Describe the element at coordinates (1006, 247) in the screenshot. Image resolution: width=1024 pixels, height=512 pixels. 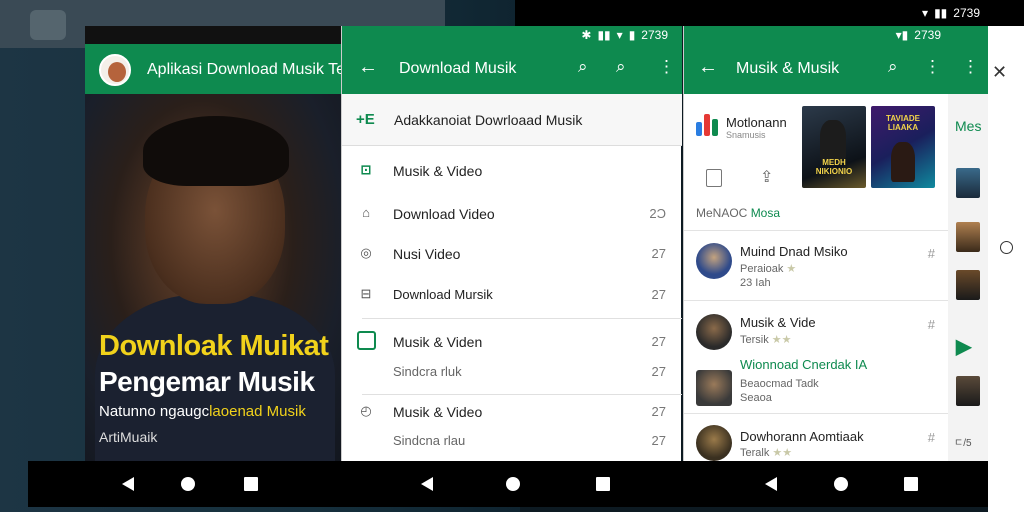
I see `home-circle-icon` at that location.